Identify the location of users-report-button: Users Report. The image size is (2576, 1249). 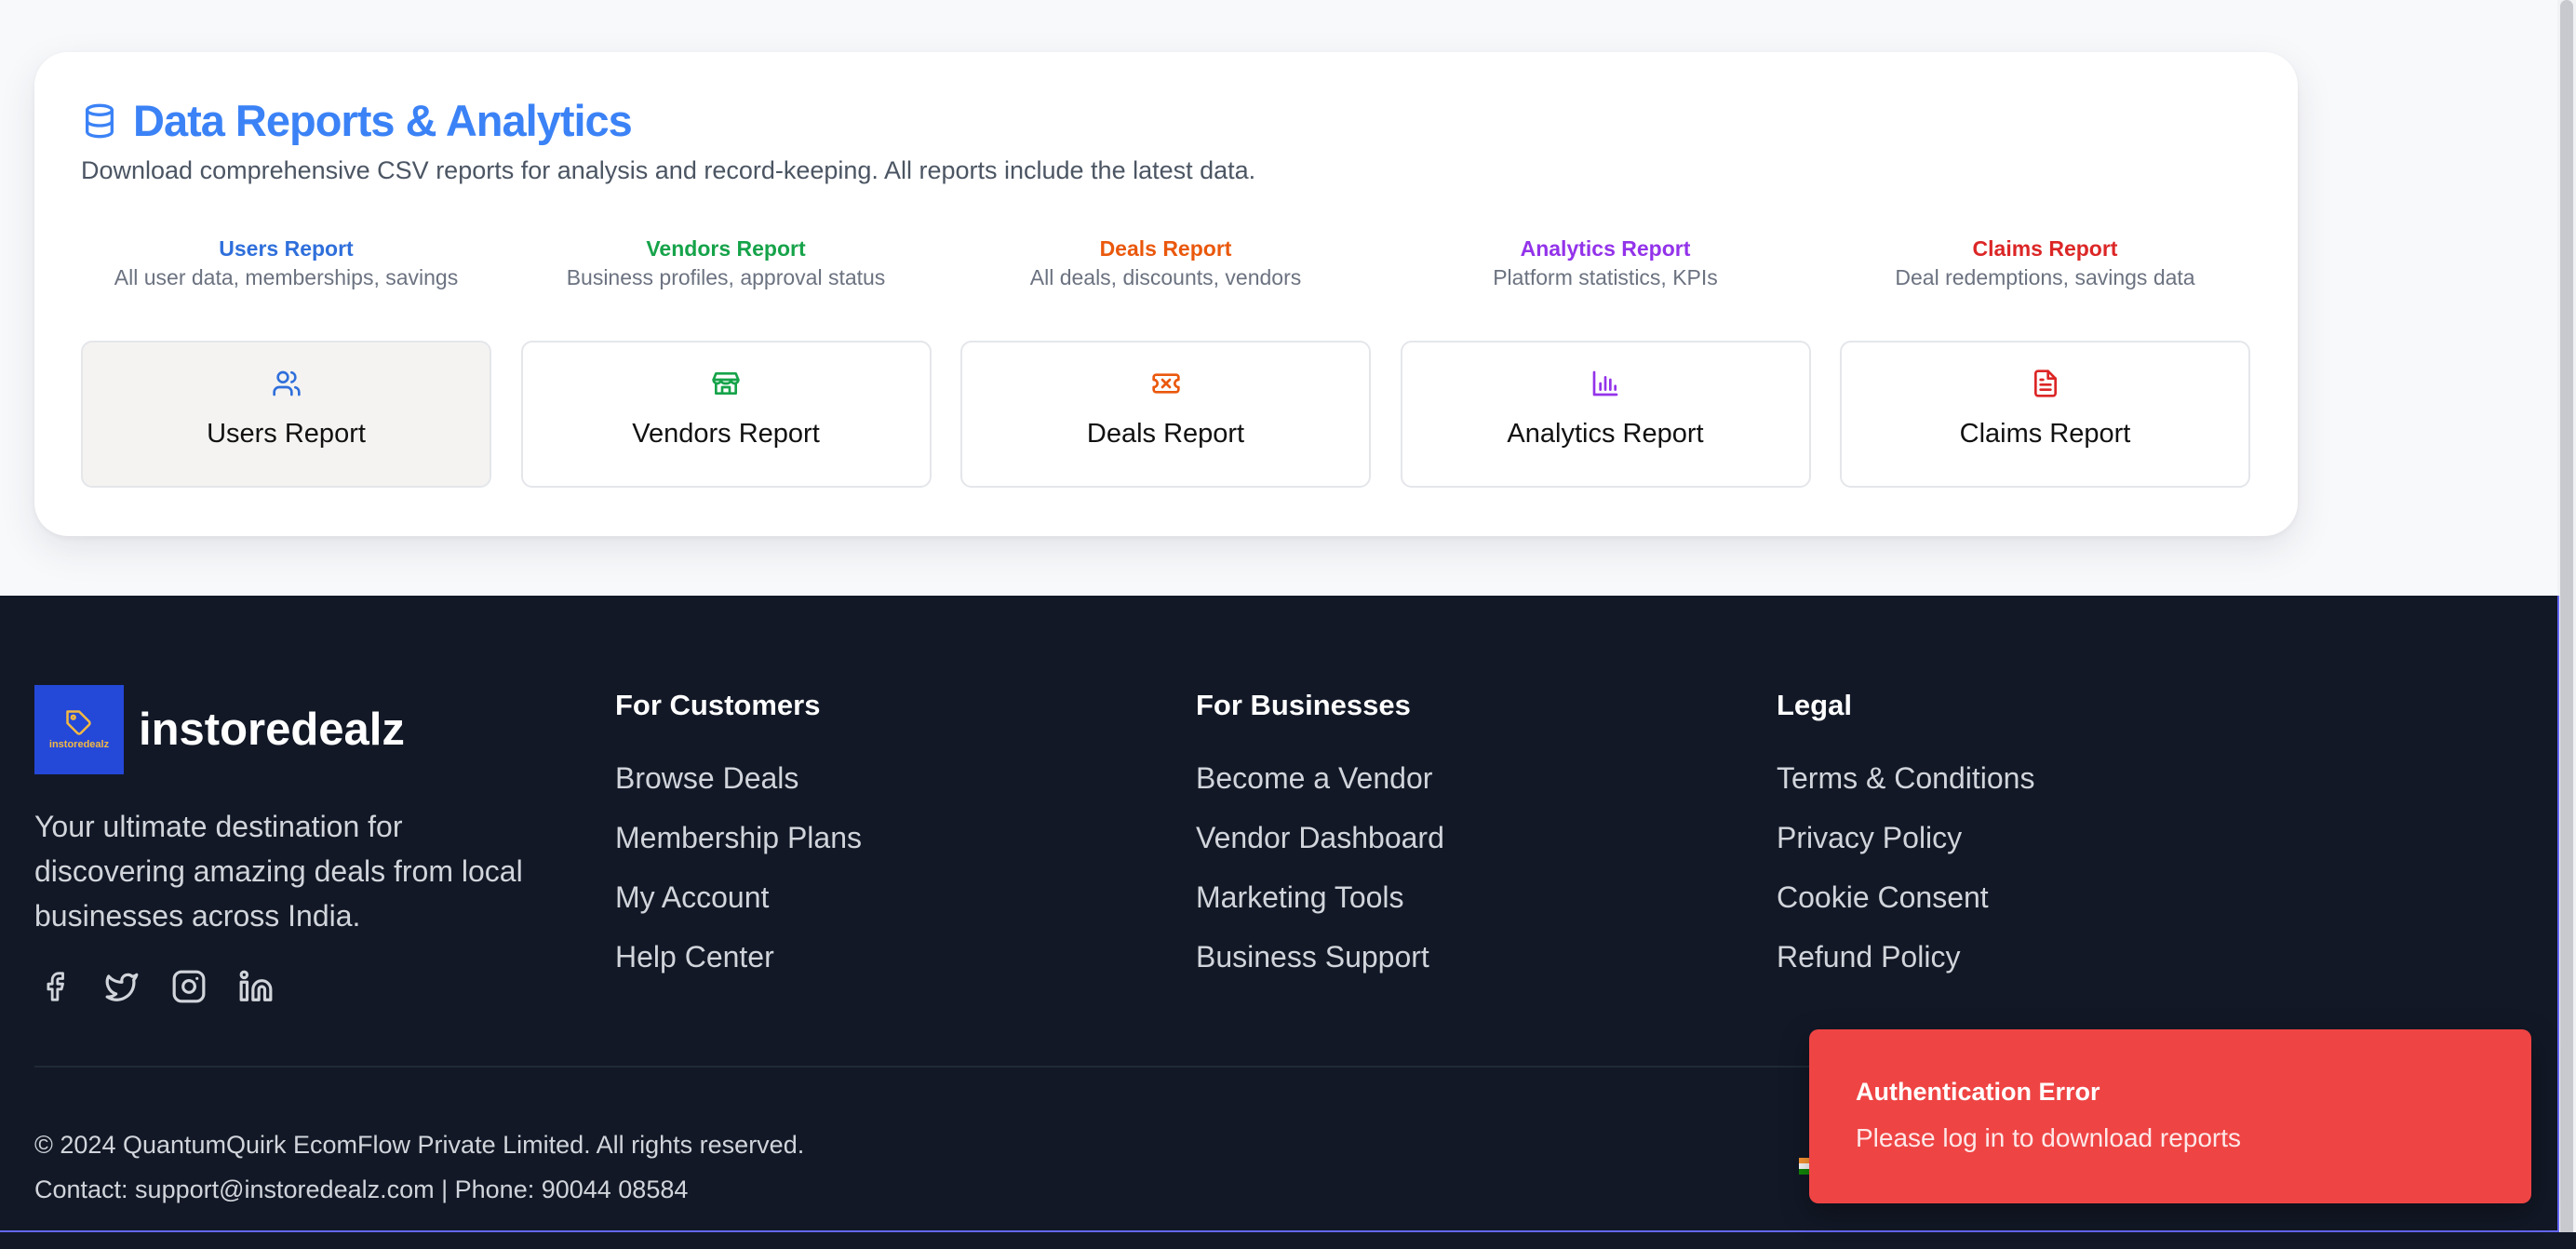
(286, 415).